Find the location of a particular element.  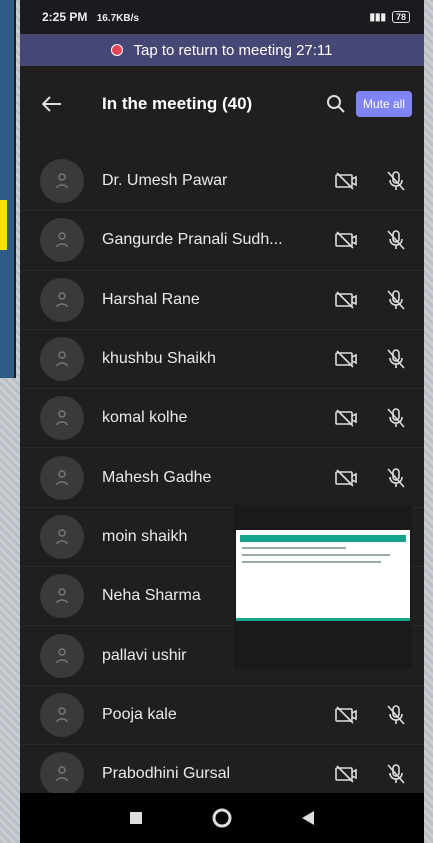

signal-icon: ▮▮▮ is located at coordinates (377, 17).